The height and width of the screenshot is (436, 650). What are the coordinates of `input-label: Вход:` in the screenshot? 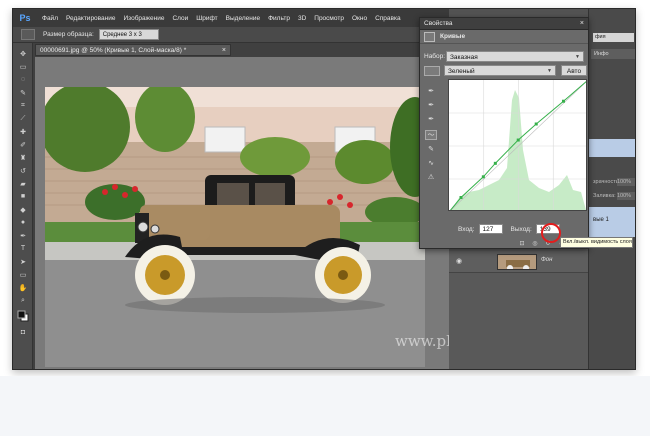 It's located at (466, 229).